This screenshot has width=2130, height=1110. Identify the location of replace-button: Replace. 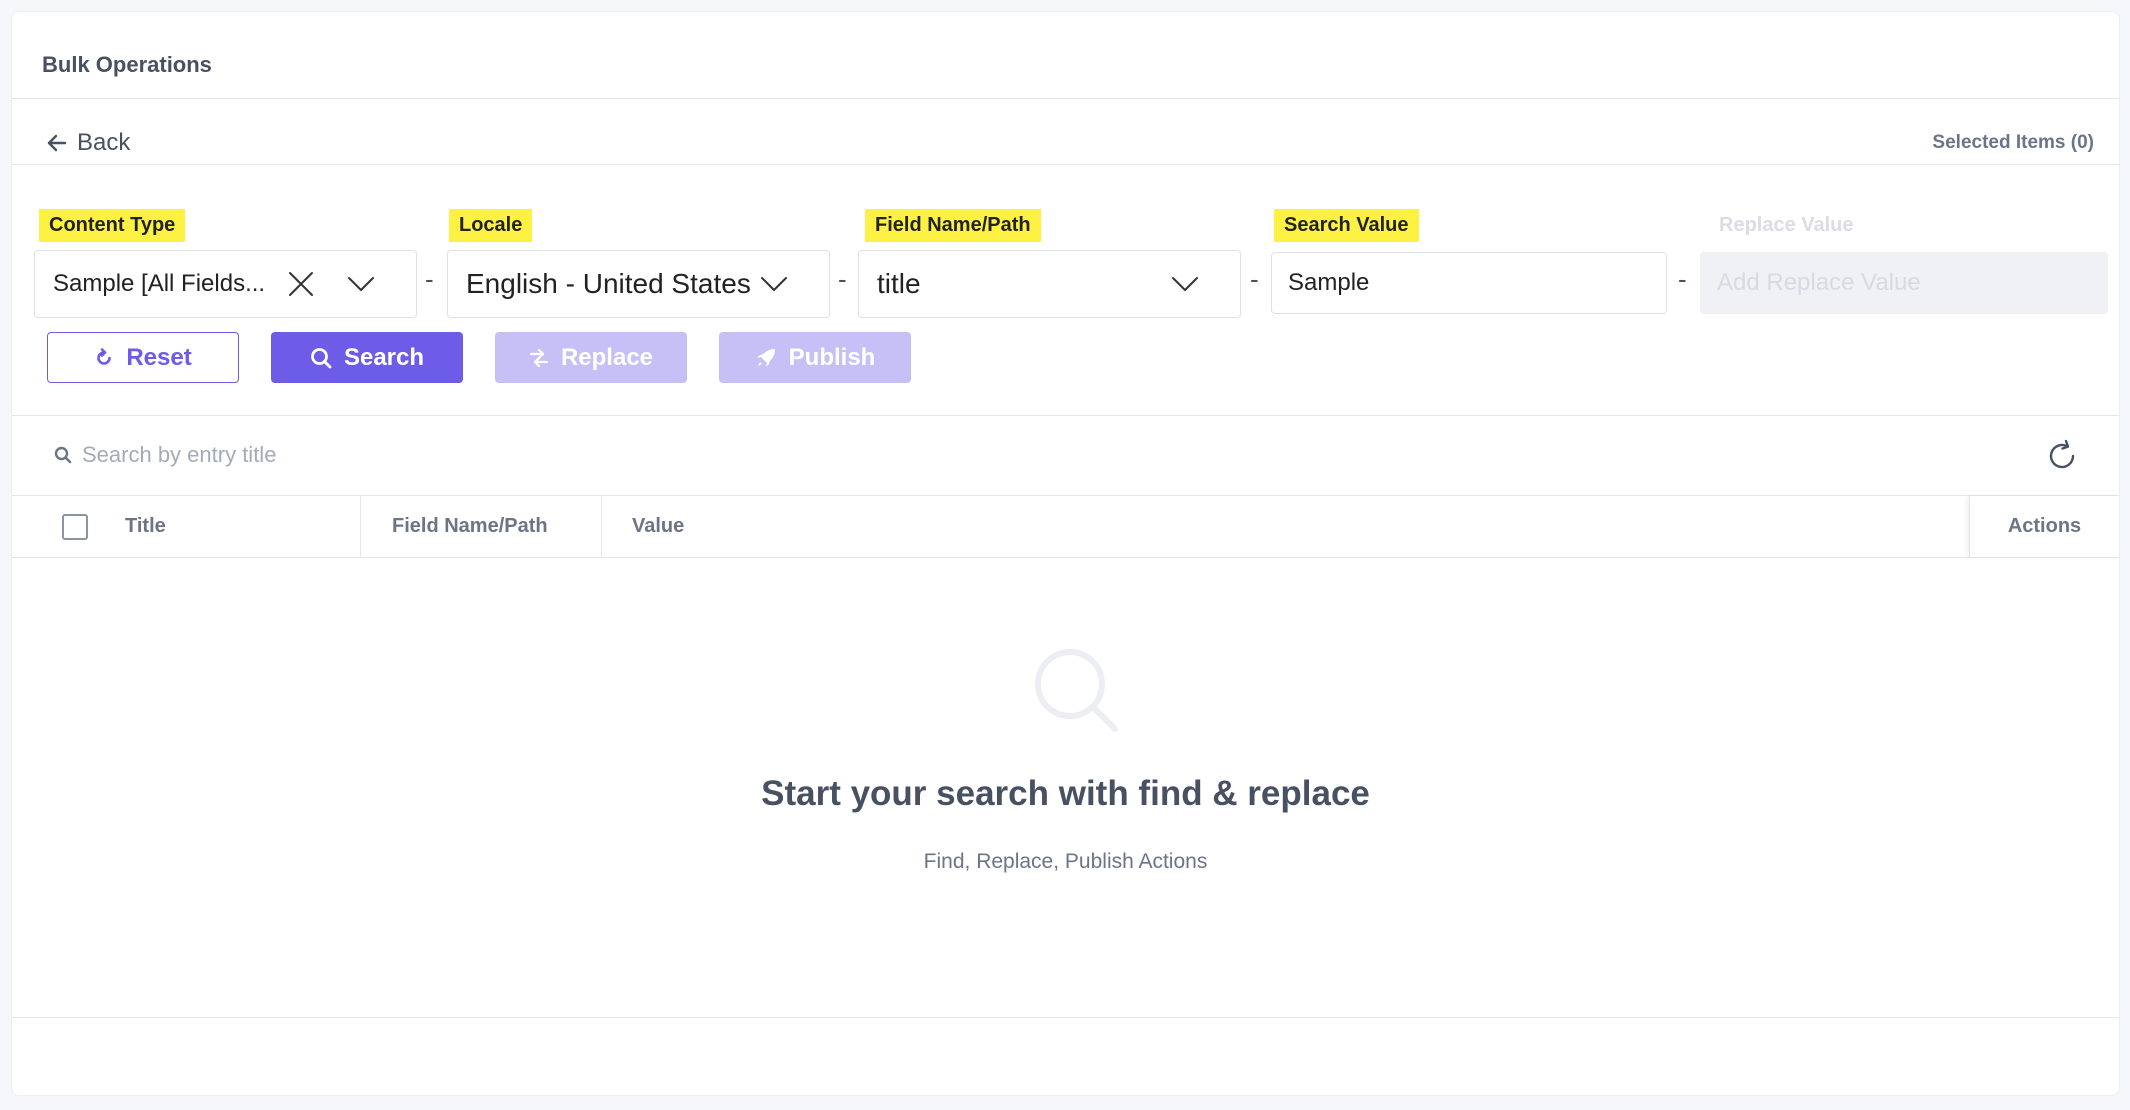
(591, 357).